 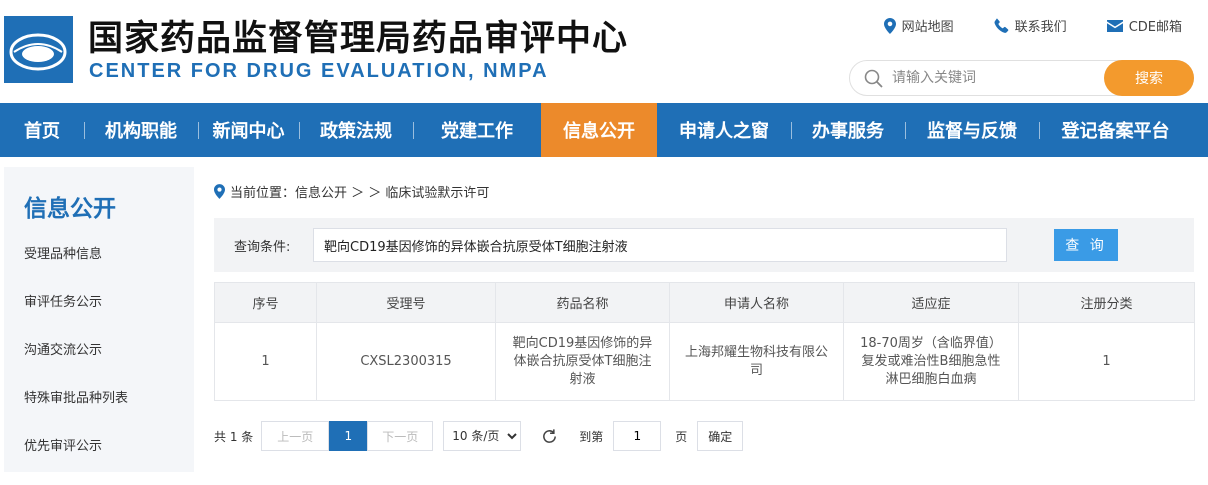 What do you see at coordinates (637, 436) in the screenshot?
I see `goto-page-input` at bounding box center [637, 436].